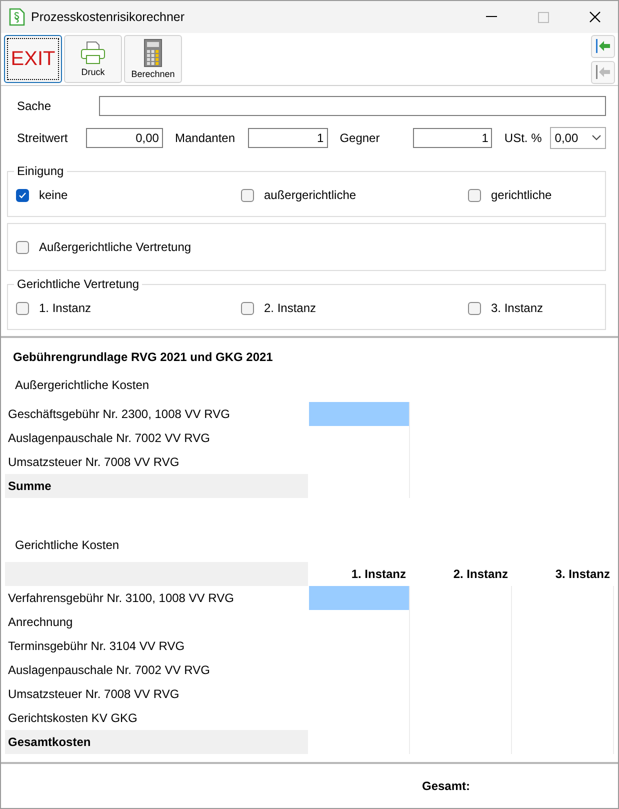  Describe the element at coordinates (543, 17) in the screenshot. I see `maximize-icon` at that location.